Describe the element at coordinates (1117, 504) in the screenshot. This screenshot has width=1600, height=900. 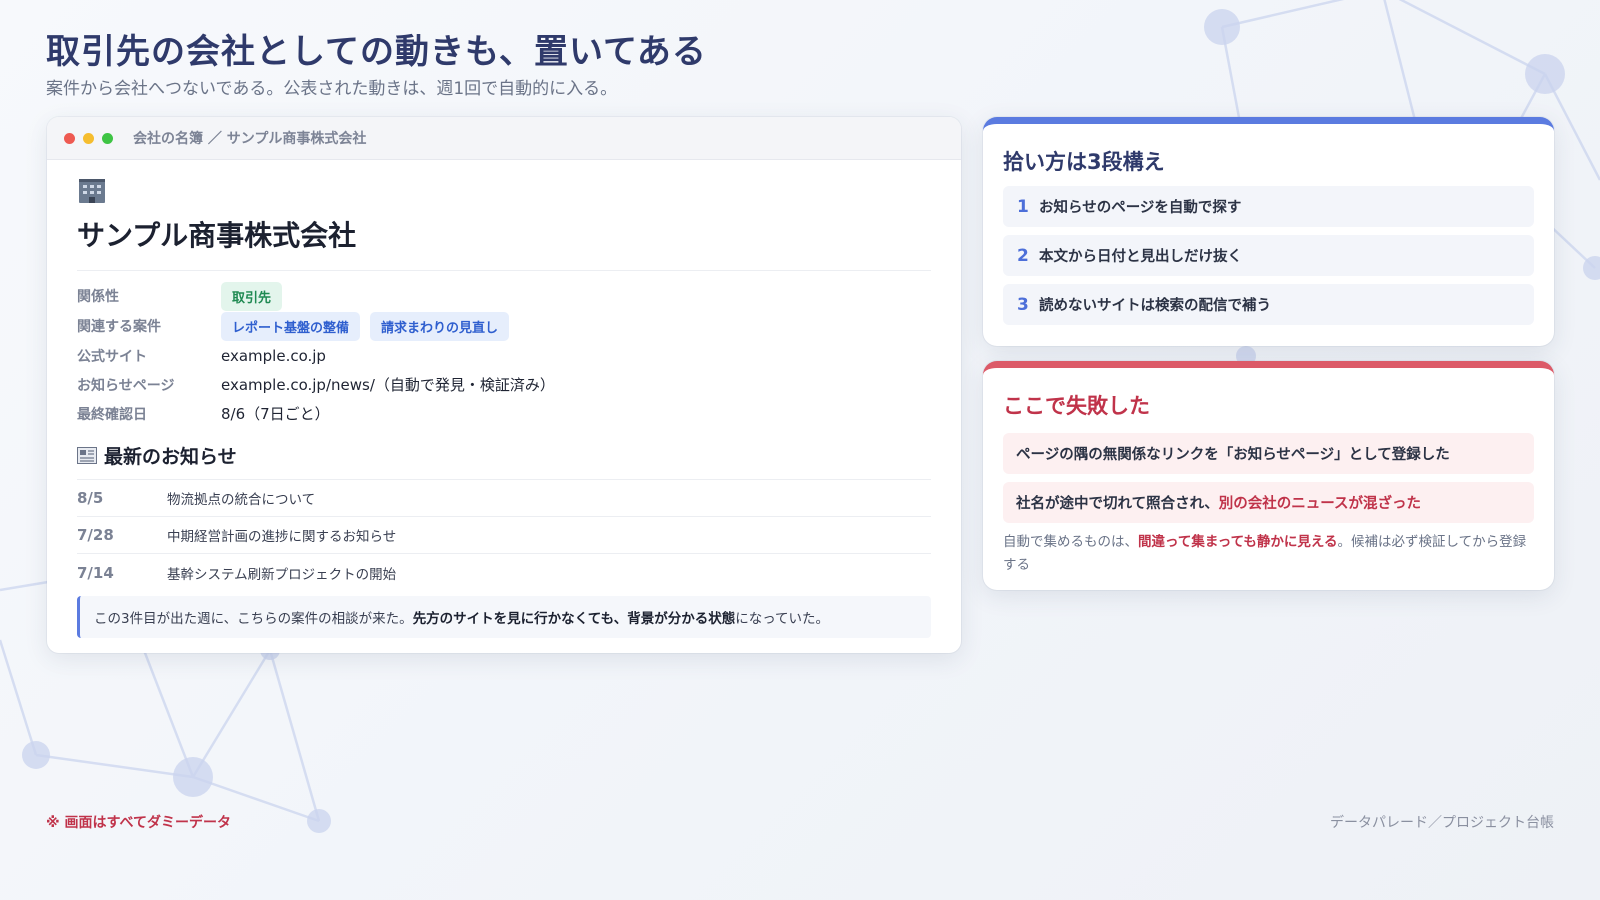
I see `failure-text: 社名が途中で切れて照合され、` at that location.